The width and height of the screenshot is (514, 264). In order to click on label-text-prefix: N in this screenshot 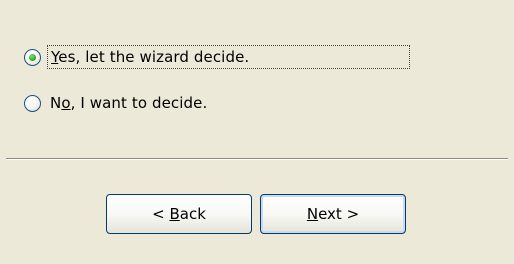, I will do `click(56, 103)`.